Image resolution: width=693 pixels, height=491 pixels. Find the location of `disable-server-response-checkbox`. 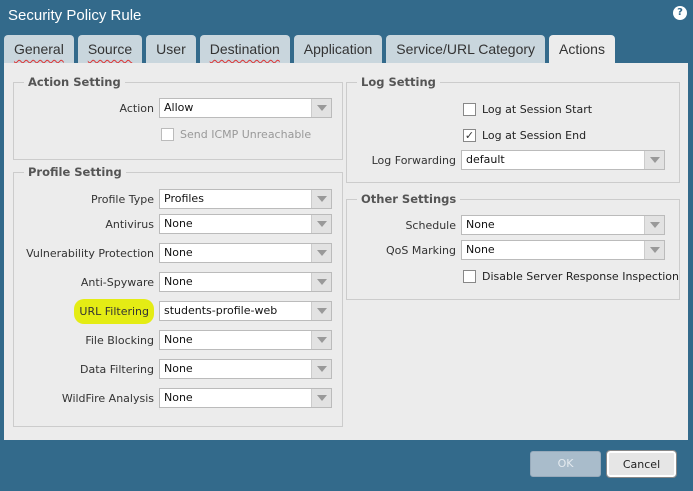

disable-server-response-checkbox is located at coordinates (469, 276).